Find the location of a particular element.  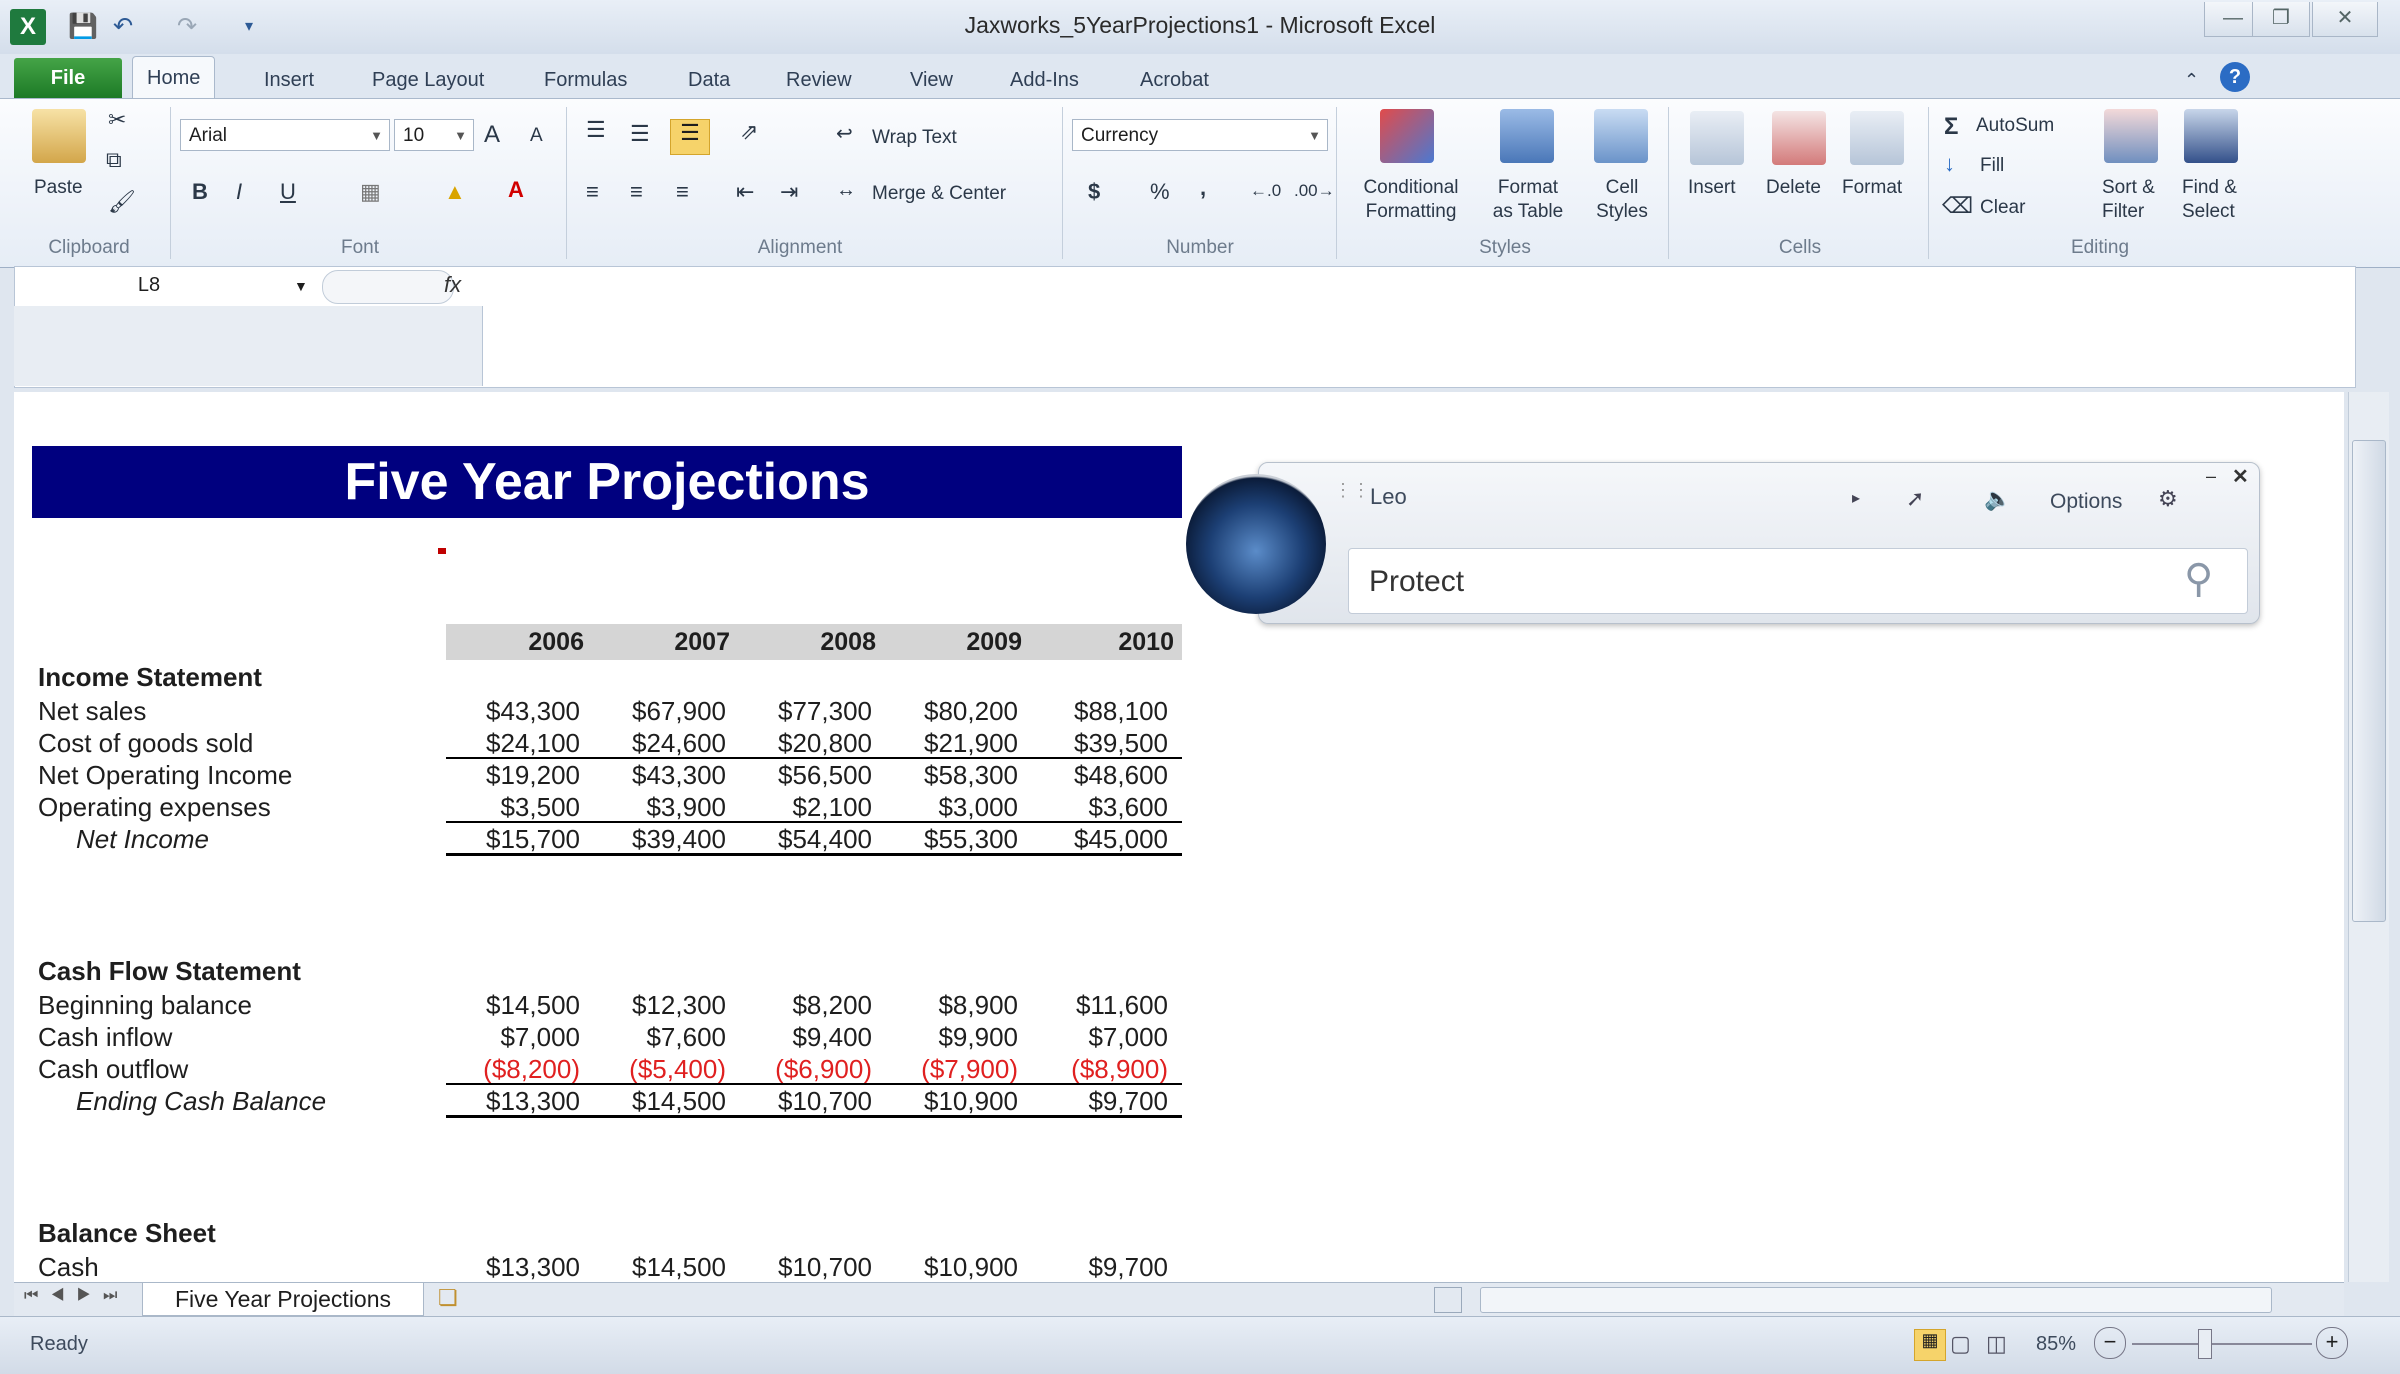

zoom-in-button: + is located at coordinates (2332, 1343).